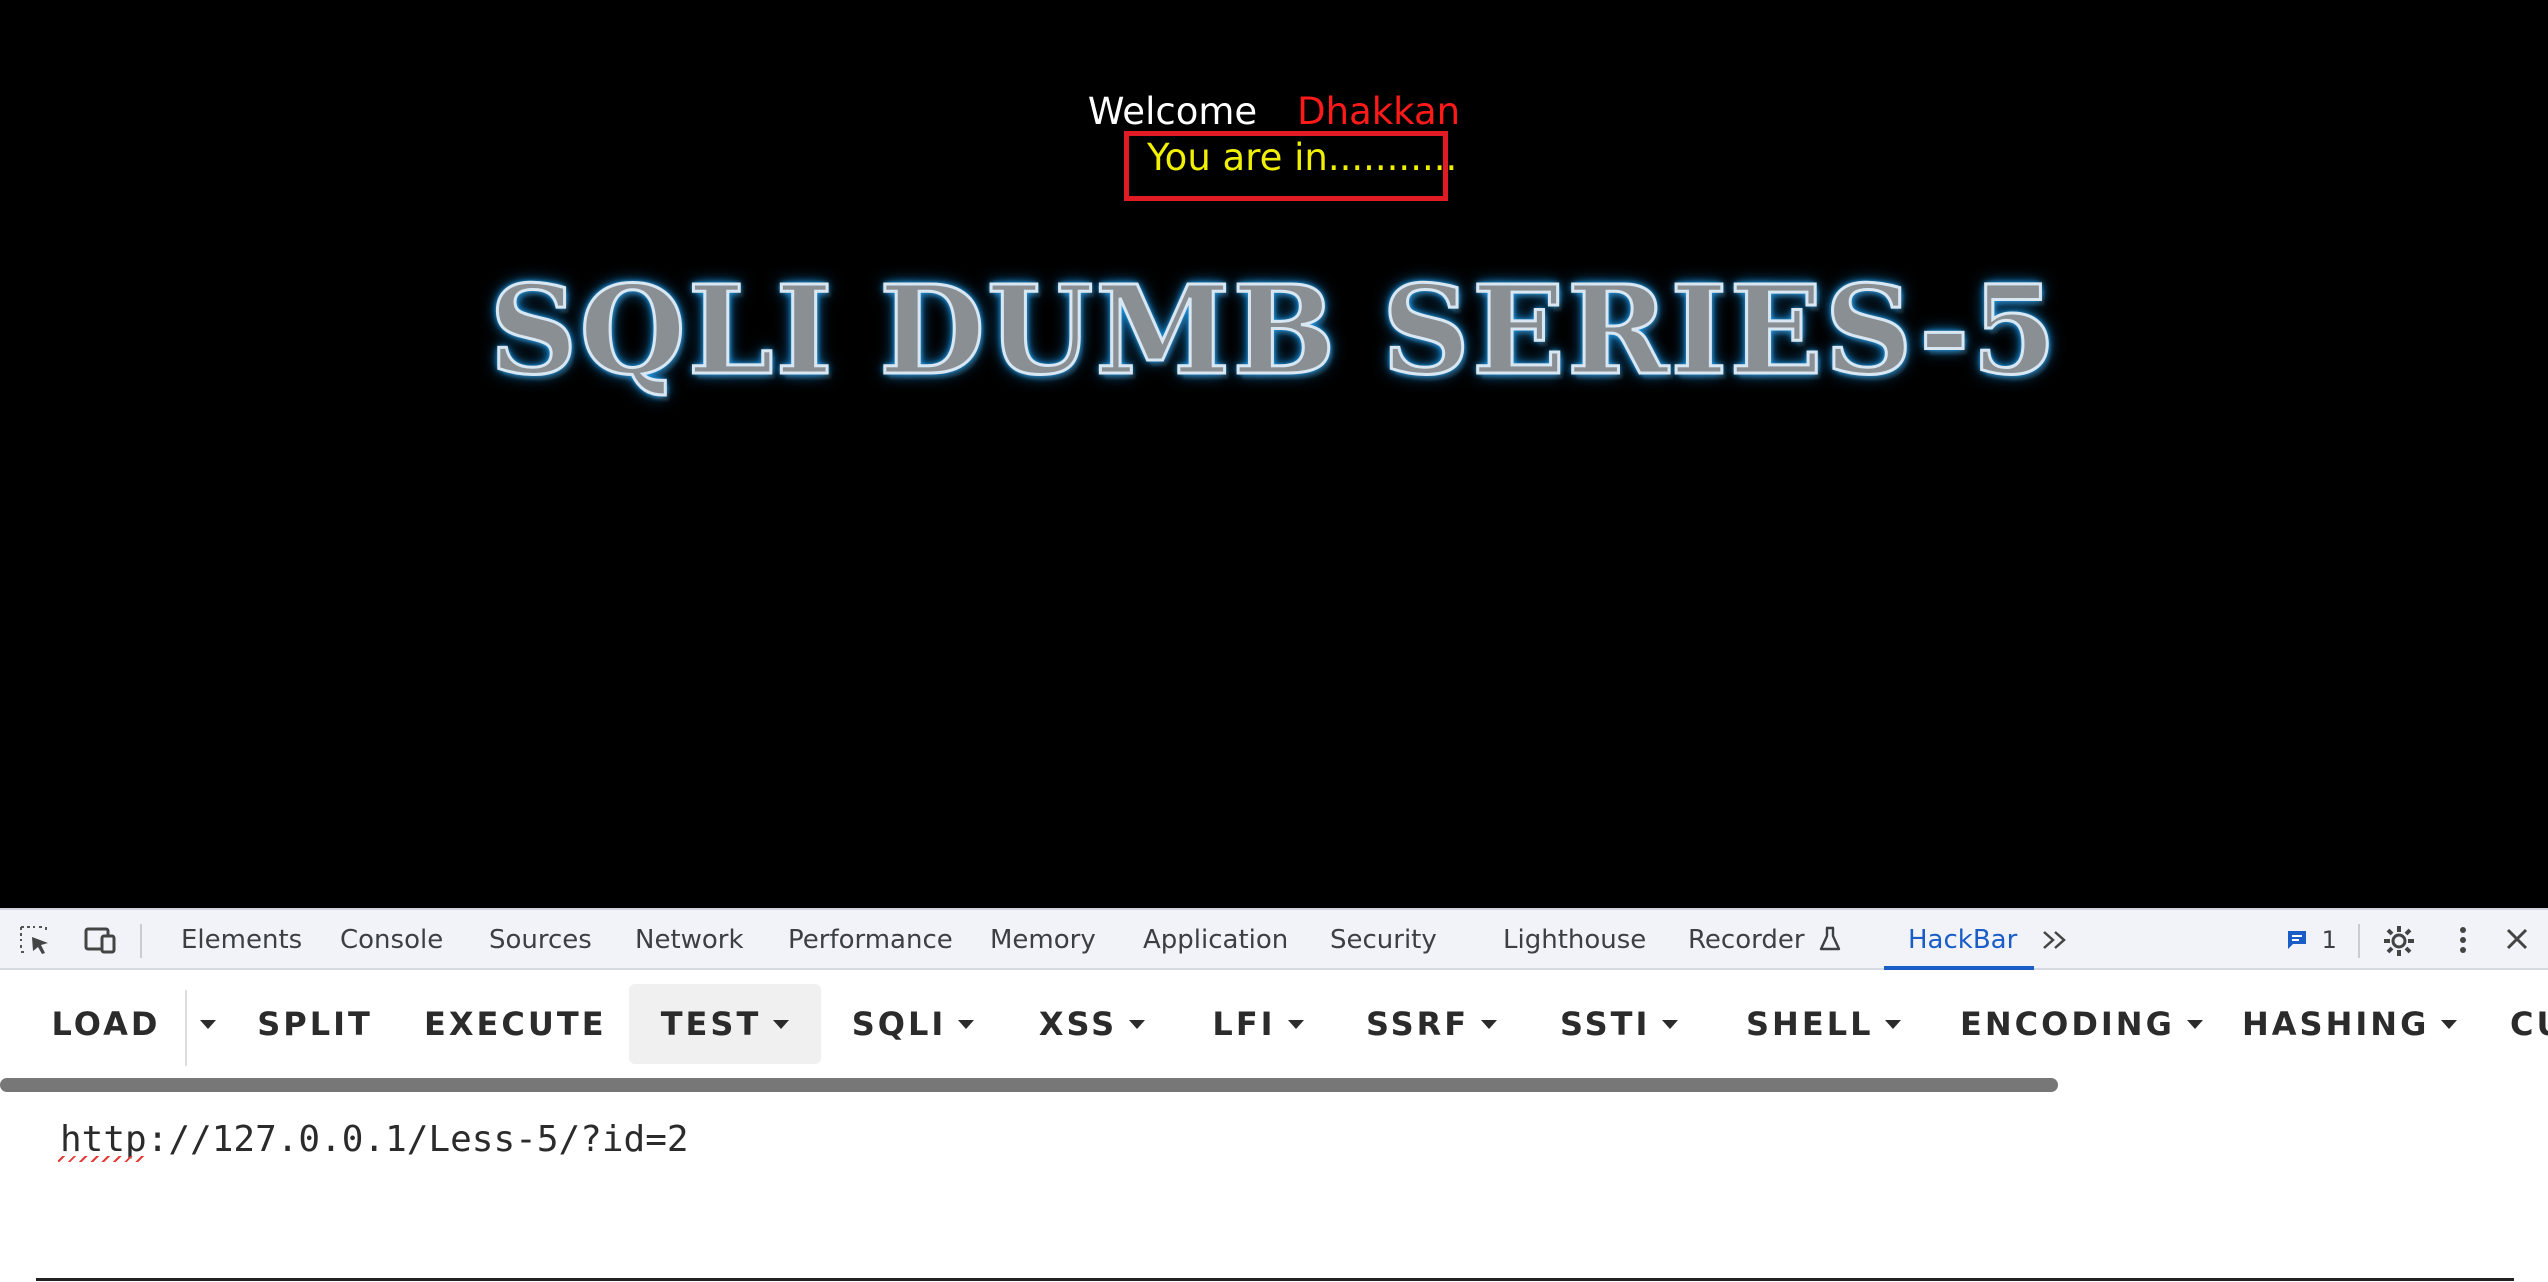 The image size is (2548, 1282). I want to click on horizontal-scrollbar, so click(1029, 1085).